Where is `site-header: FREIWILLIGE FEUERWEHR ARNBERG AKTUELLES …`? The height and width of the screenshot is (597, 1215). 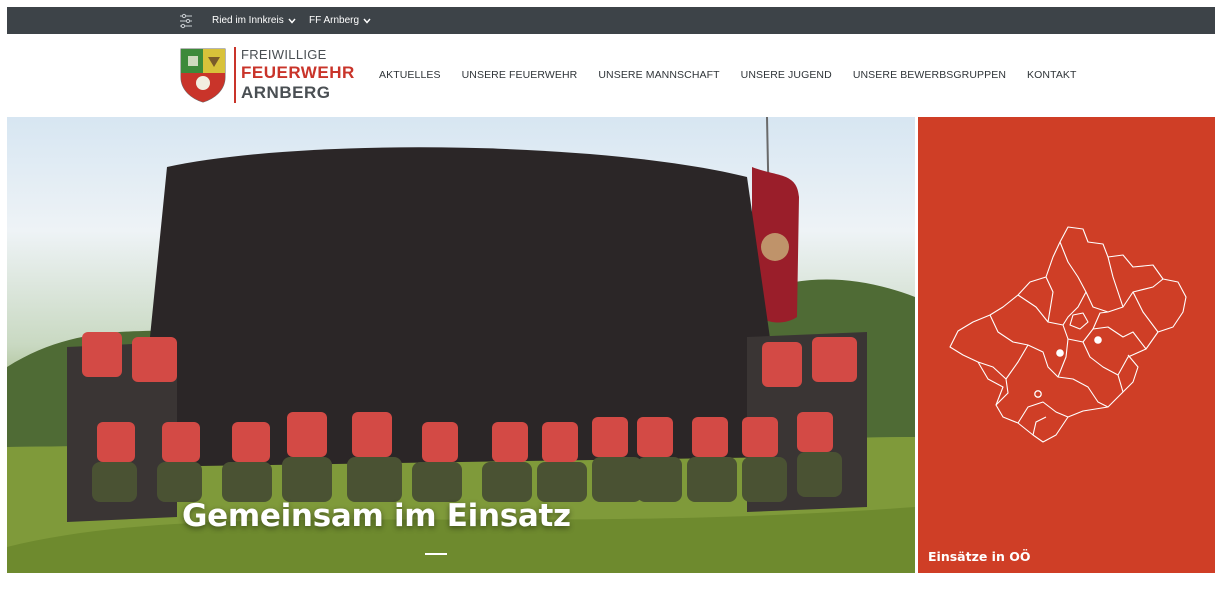
site-header: FREIWILLIGE FEUERWEHR ARNBERG AKTUELLES … is located at coordinates (611, 75).